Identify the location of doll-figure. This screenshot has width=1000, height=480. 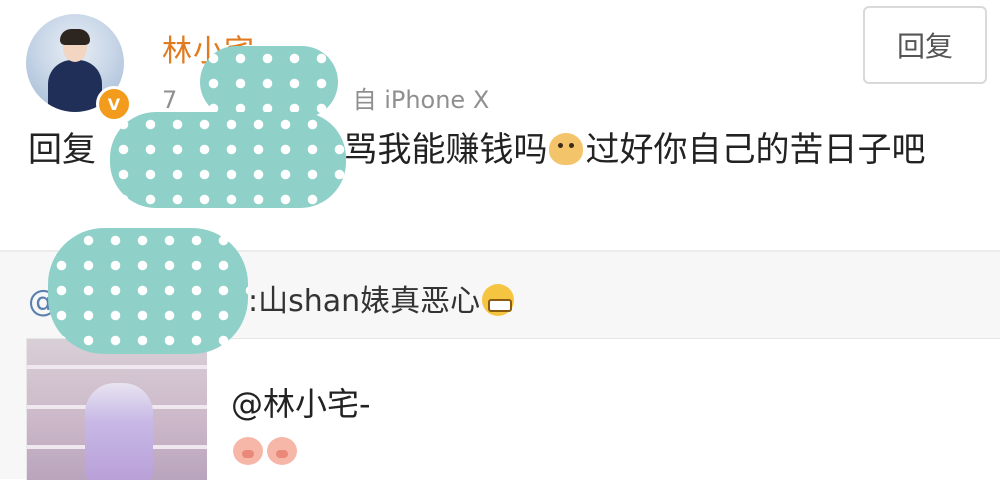
(119, 431).